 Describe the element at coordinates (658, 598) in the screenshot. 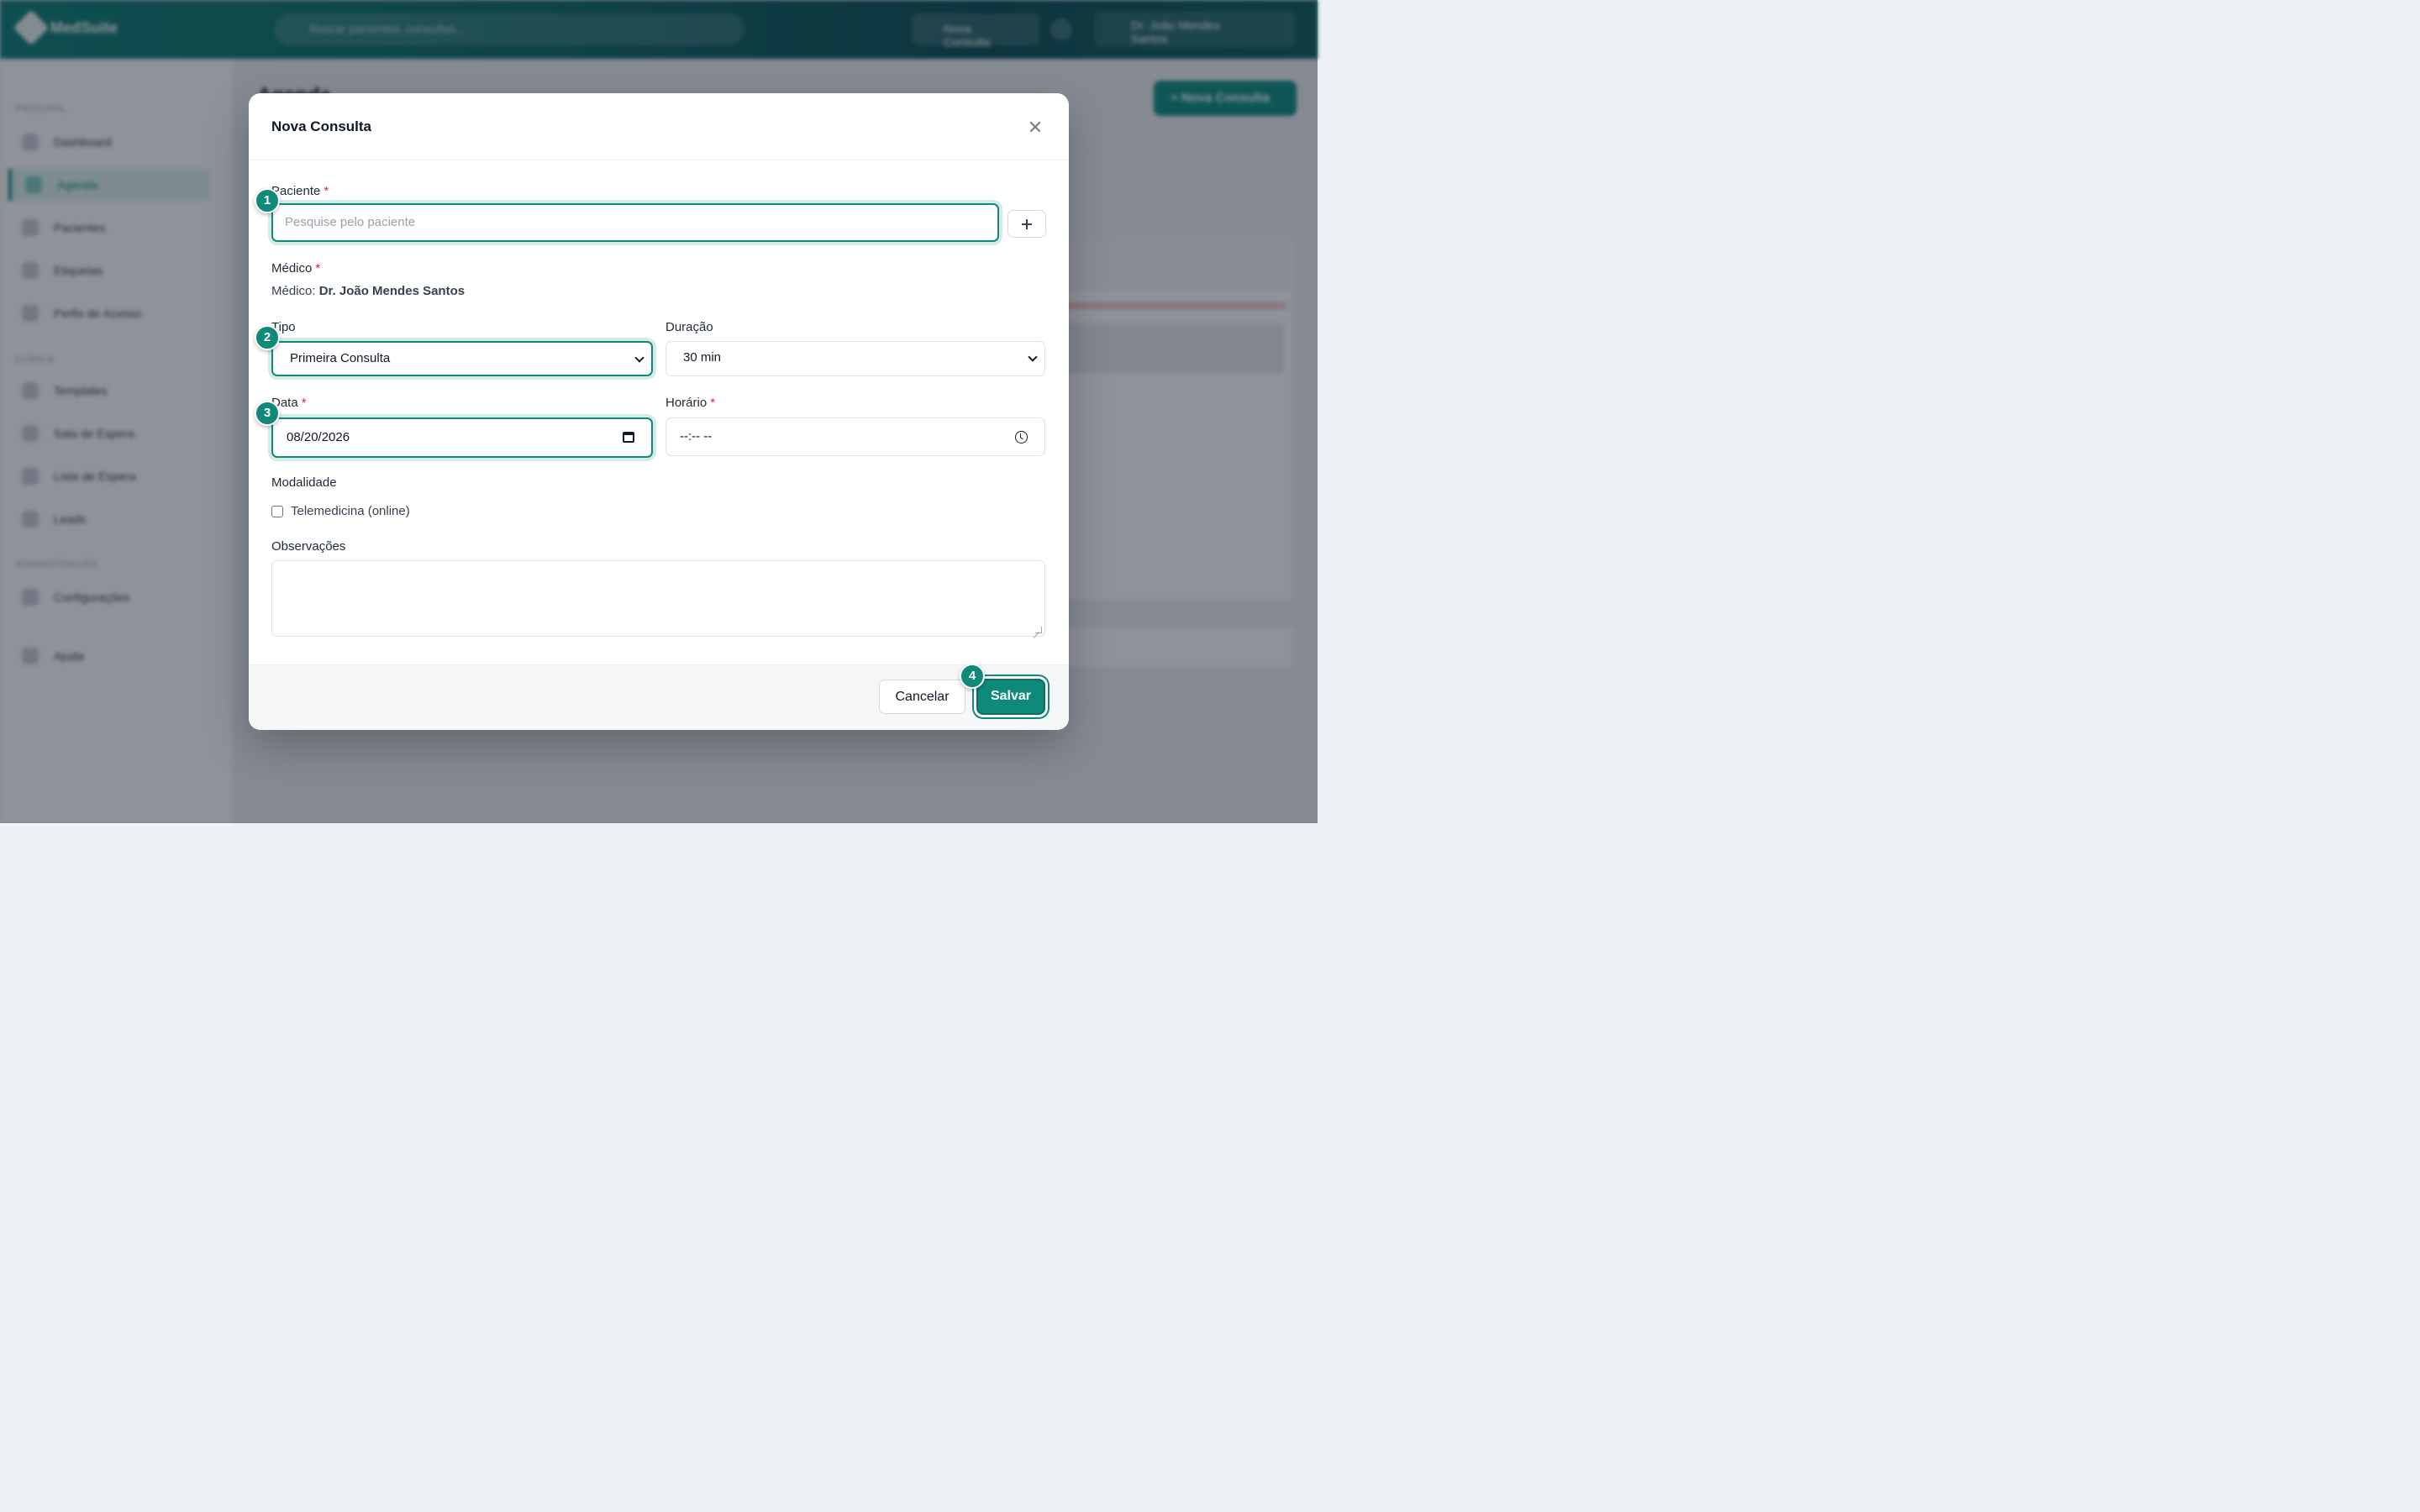

I see `observacoes-textarea` at that location.